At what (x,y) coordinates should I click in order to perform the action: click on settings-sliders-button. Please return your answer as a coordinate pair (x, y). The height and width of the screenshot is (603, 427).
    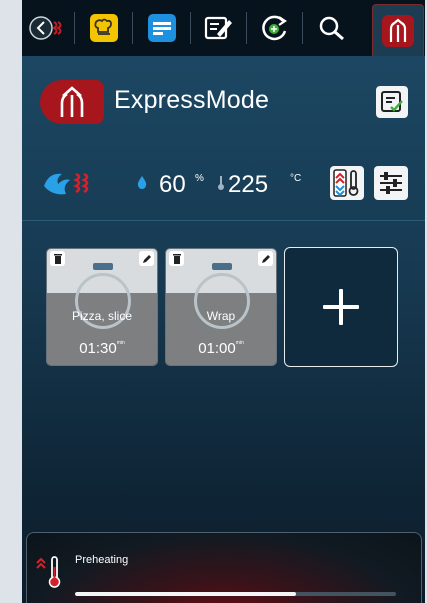
    Looking at the image, I should click on (391, 183).